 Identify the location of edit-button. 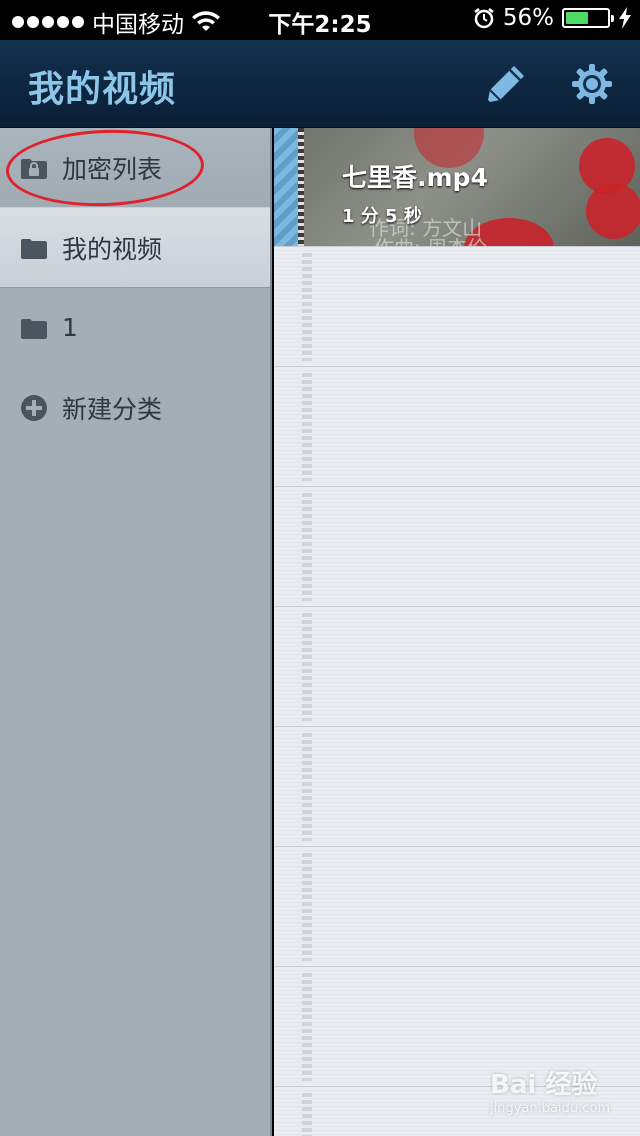
(506, 84).